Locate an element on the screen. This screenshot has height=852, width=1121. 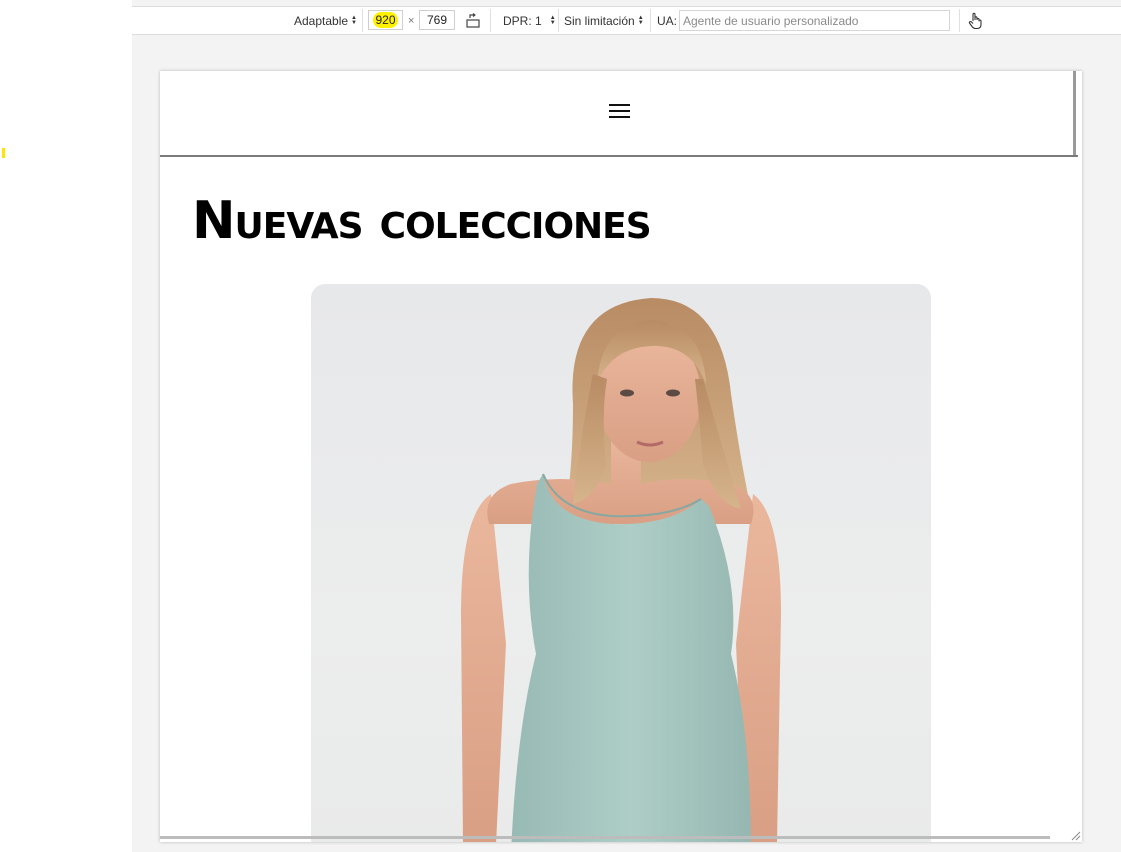
dpr-label: DPR: 1 is located at coordinates (522, 20).